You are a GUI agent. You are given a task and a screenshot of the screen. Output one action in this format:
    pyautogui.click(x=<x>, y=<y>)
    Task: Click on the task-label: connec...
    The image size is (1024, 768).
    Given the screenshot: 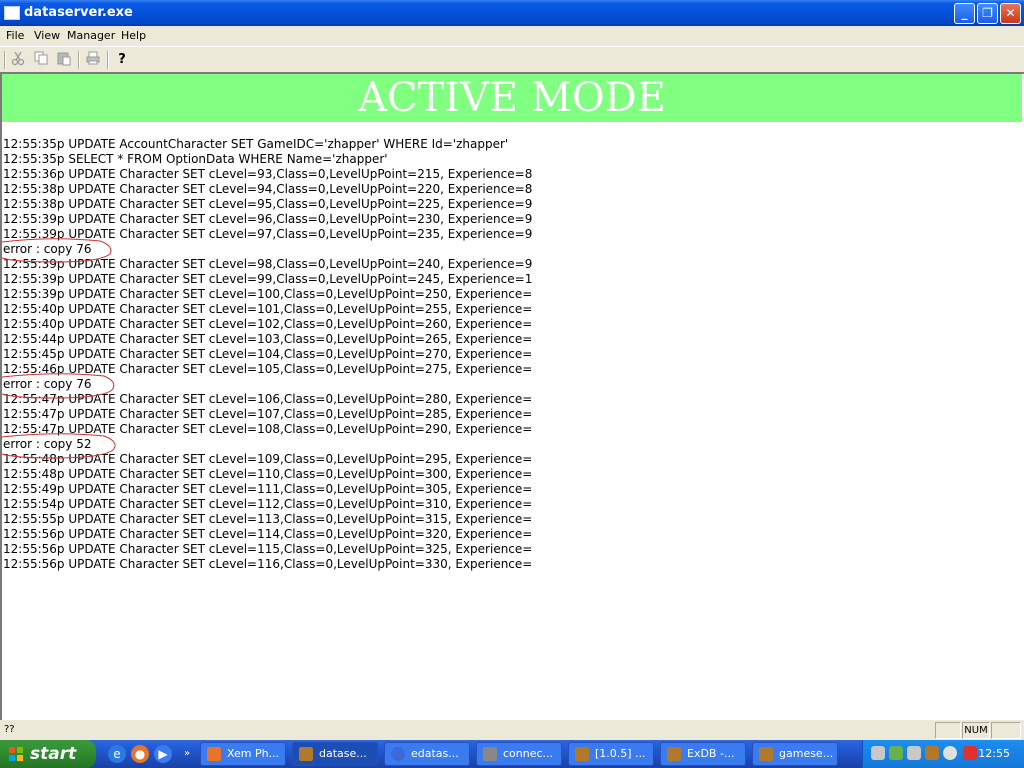 What is the action you would take?
    pyautogui.click(x=528, y=753)
    